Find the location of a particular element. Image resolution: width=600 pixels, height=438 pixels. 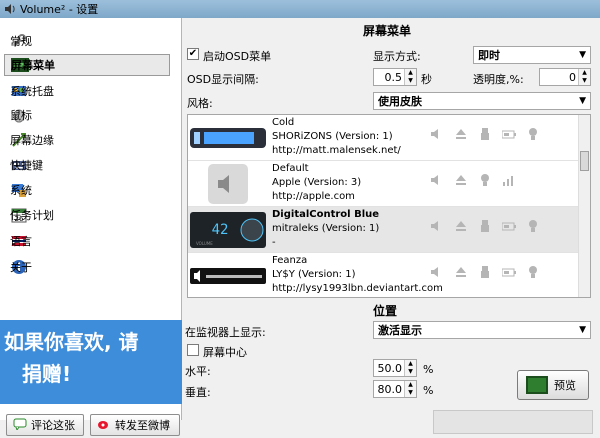

enable-osd-label: 启动OSD菜单 is located at coordinates (237, 56).